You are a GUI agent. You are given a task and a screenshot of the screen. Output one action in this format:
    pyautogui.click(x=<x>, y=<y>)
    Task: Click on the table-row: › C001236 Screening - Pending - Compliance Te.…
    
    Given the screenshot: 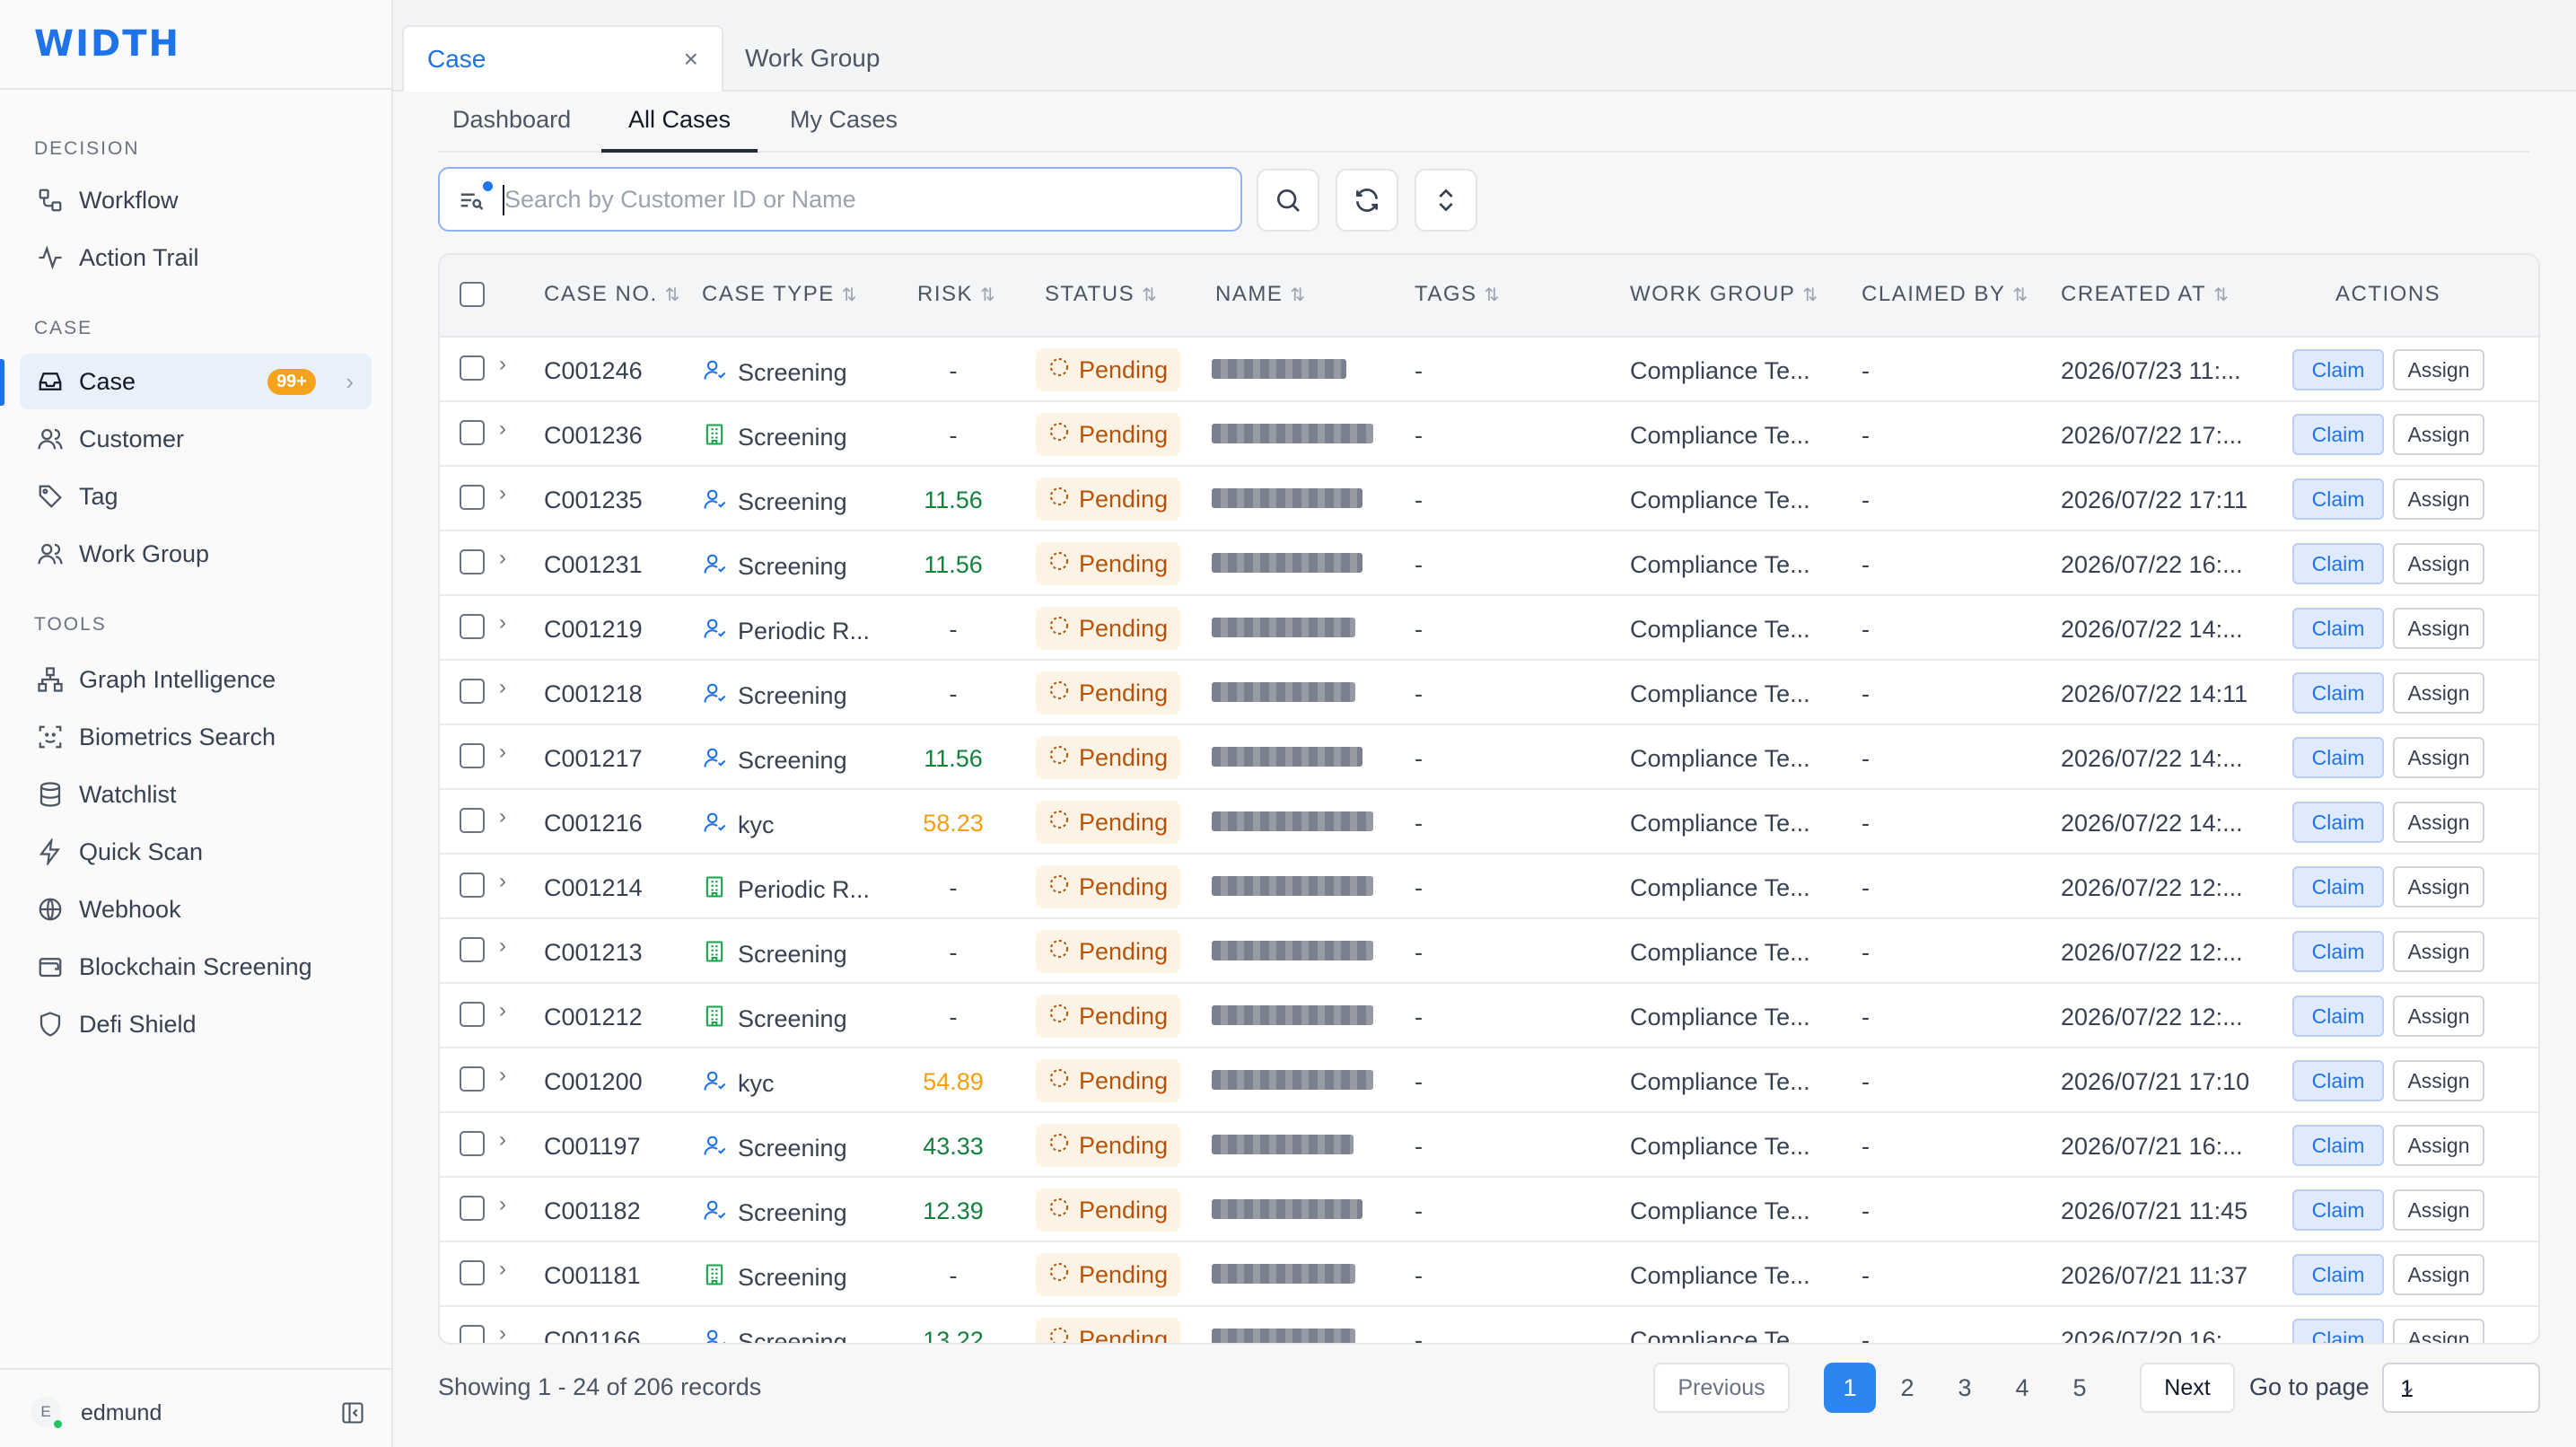 What is the action you would take?
    pyautogui.click(x=1489, y=434)
    